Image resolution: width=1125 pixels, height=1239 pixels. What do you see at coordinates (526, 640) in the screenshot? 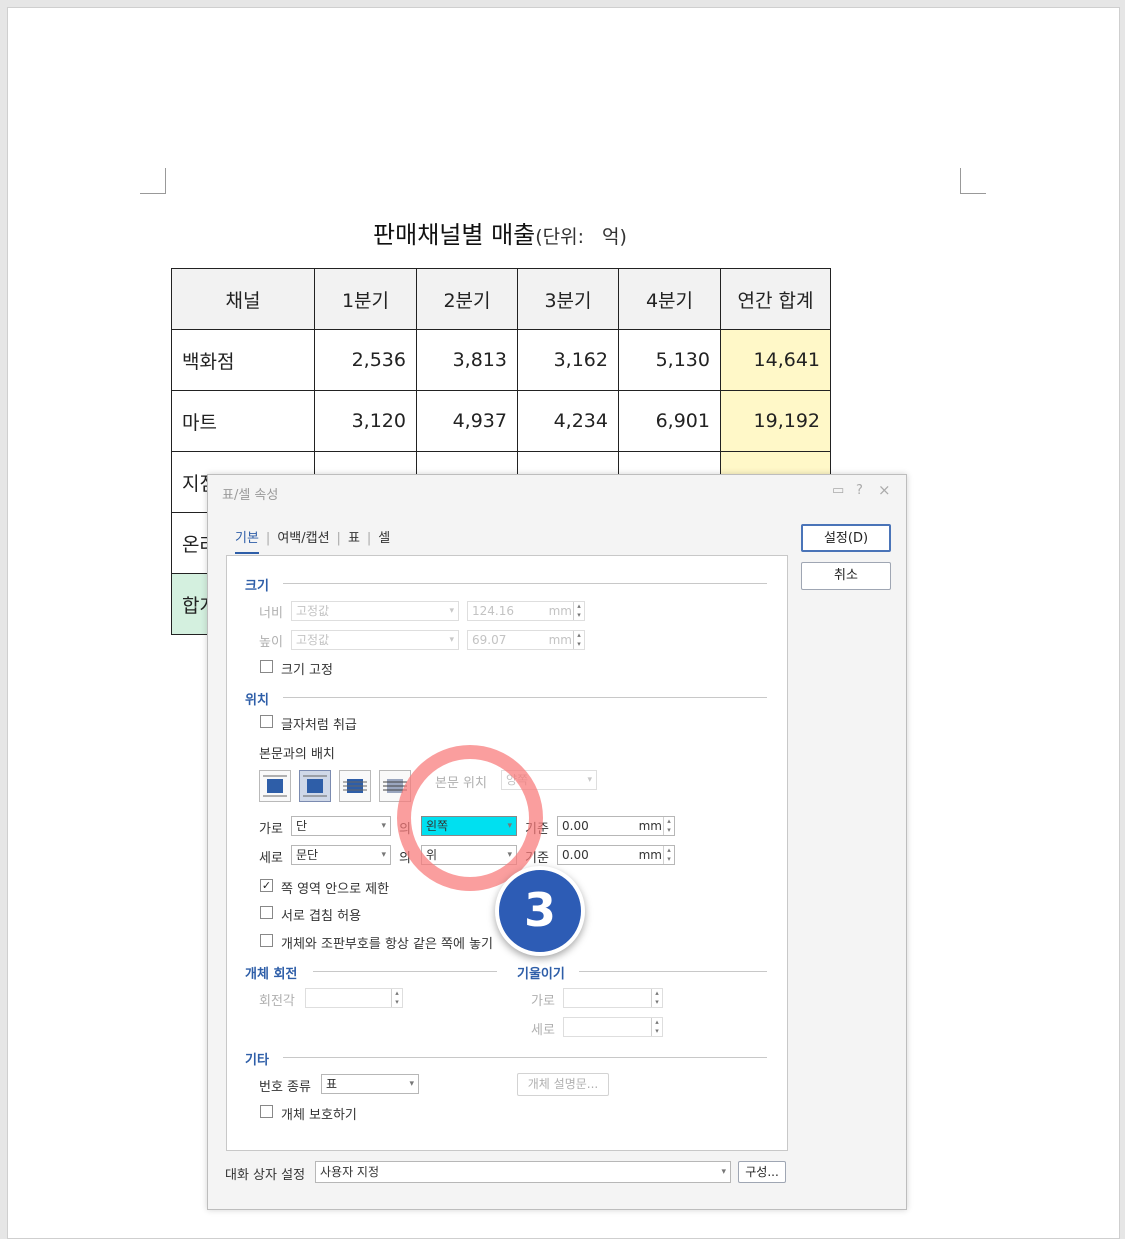
I see `height-input: 69.07 mm ▴ ▾` at bounding box center [526, 640].